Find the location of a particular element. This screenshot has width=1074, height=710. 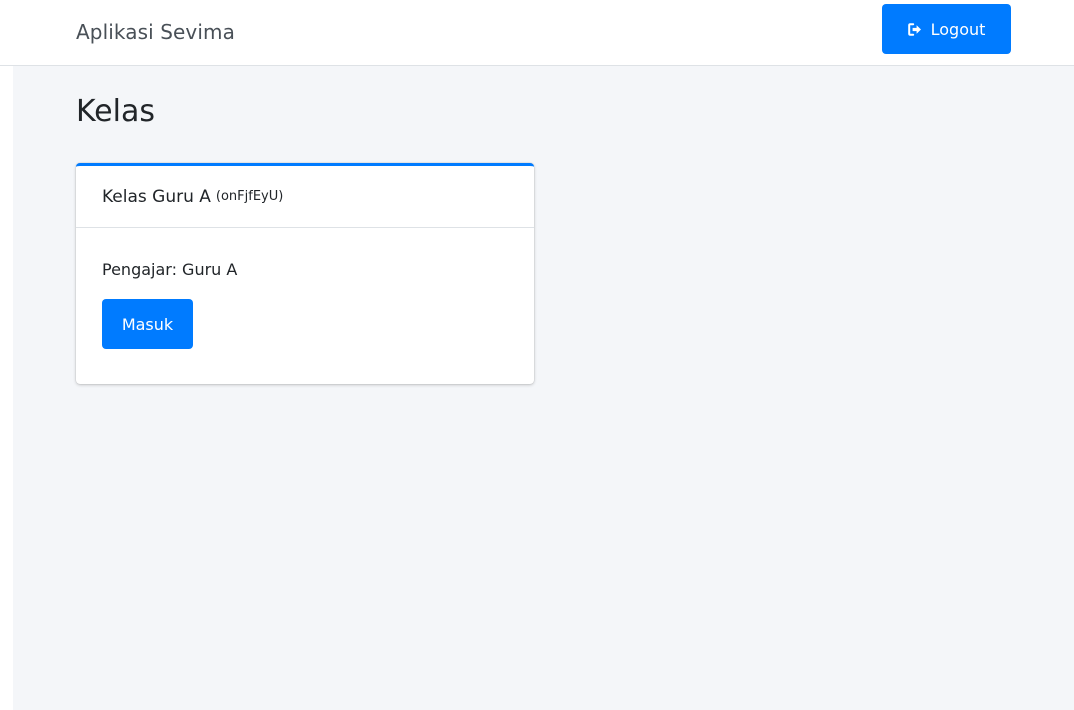

logout-label: Logout is located at coordinates (958, 29).